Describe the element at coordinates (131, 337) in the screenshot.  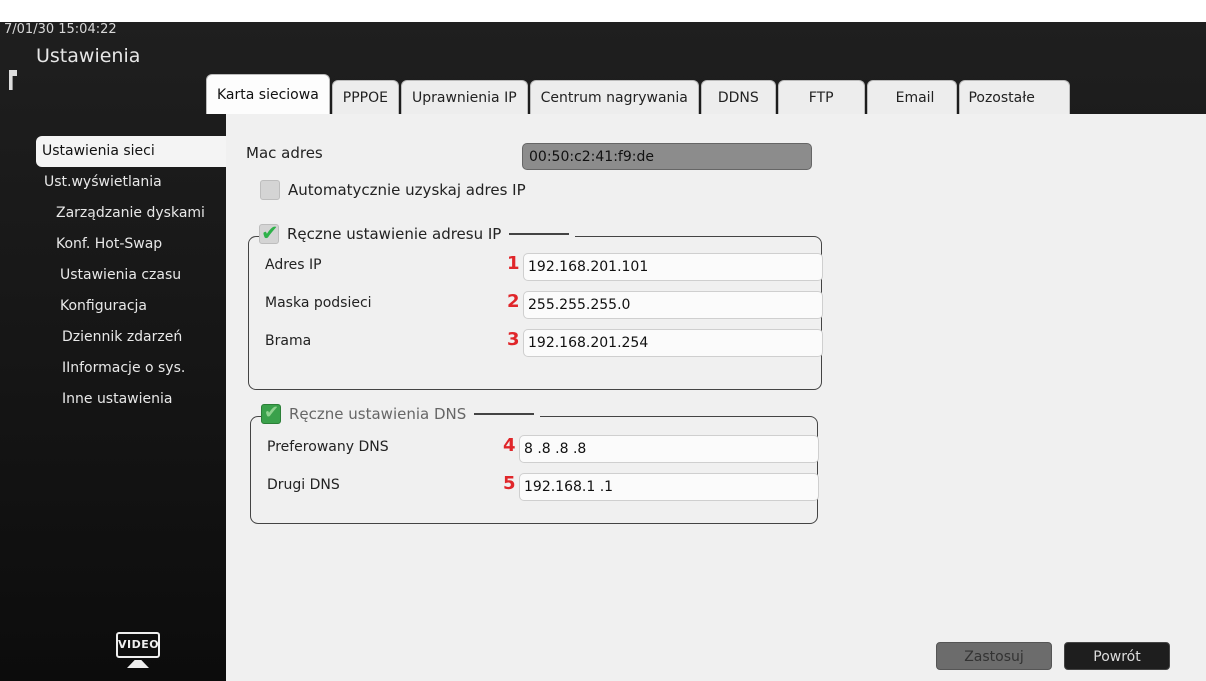
I see `sidebar-item-dziennik-zdarzen: Dziennik zdarzeń` at that location.